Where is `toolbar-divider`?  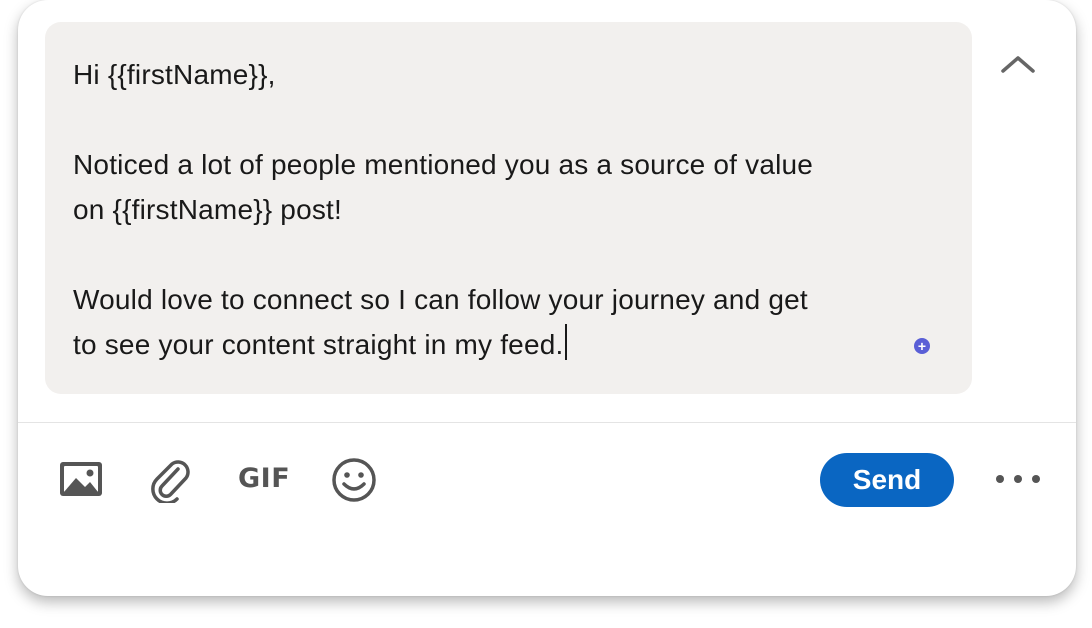 toolbar-divider is located at coordinates (547, 422).